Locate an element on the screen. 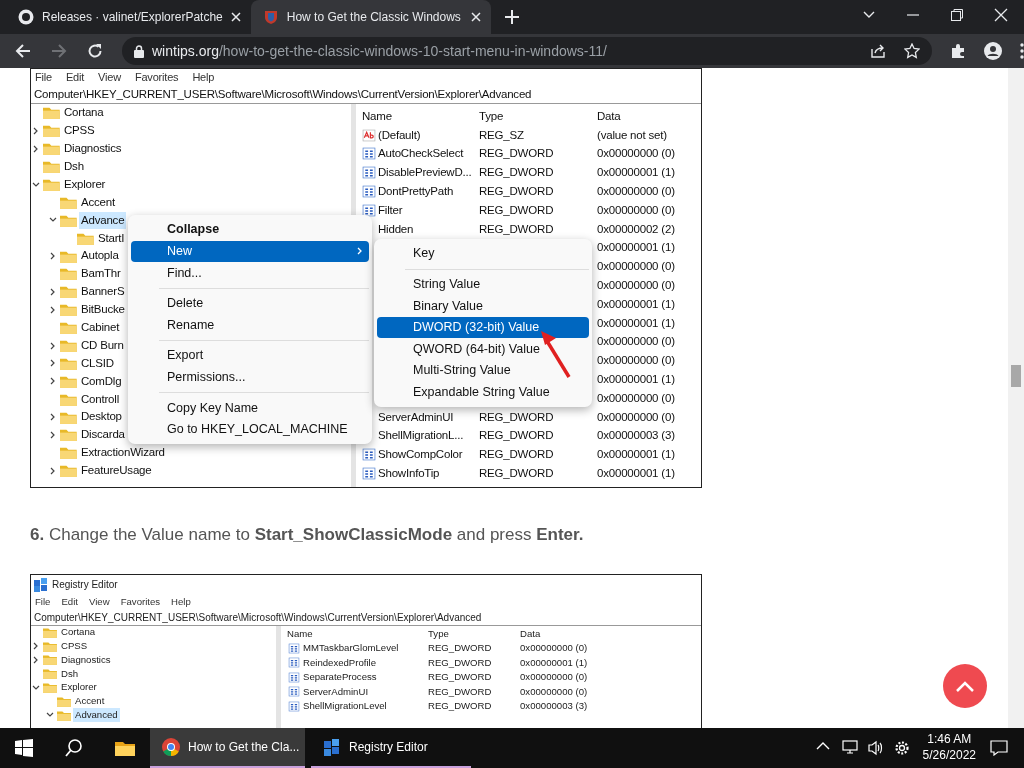 The image size is (1024, 768). speaker-icon is located at coordinates (875, 748).